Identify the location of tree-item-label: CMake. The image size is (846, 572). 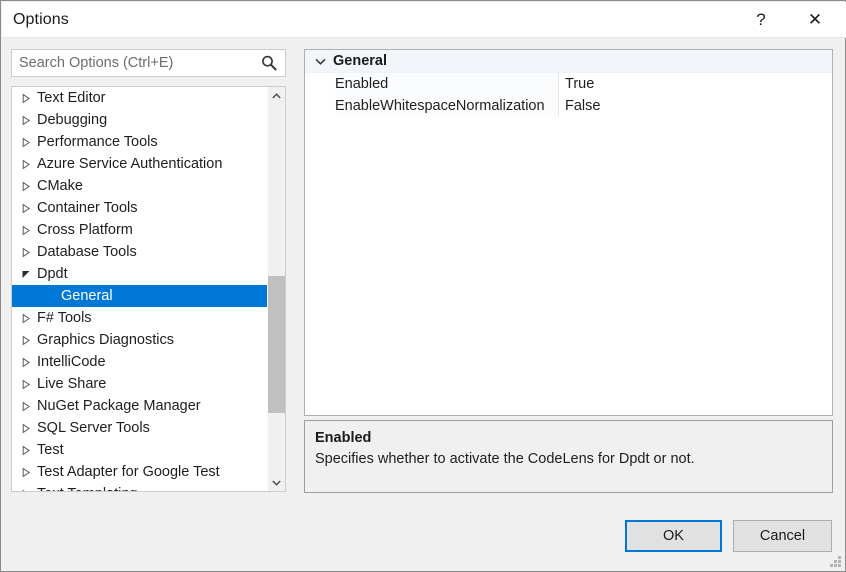
(60, 186).